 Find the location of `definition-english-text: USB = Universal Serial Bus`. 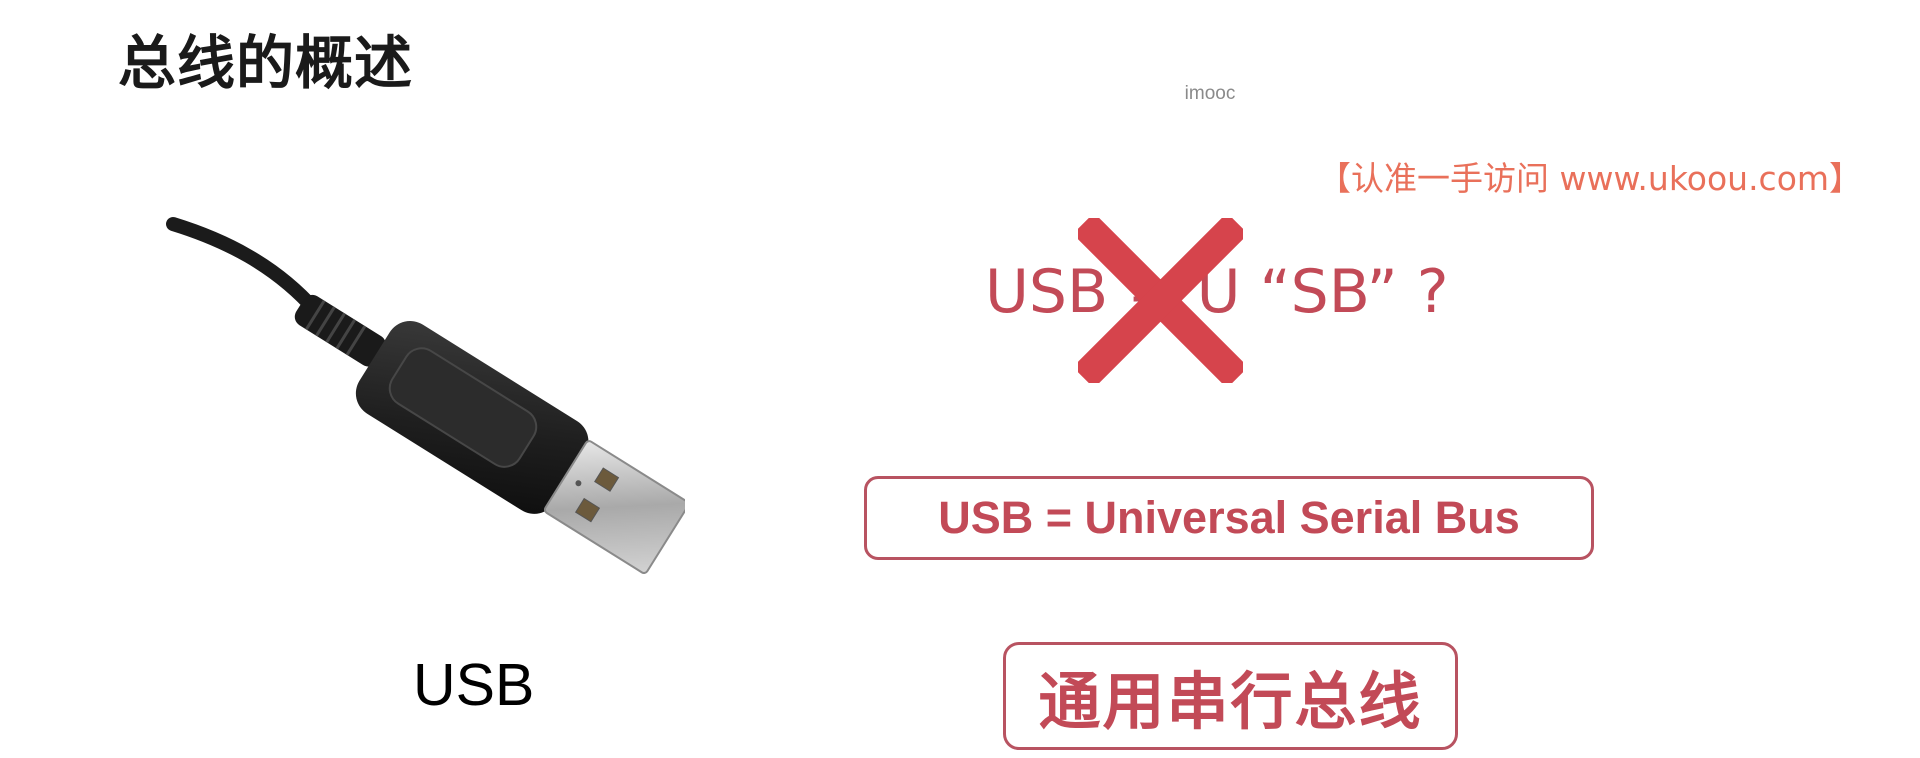

definition-english-text: USB = Universal Serial Bus is located at coordinates (1229, 517).